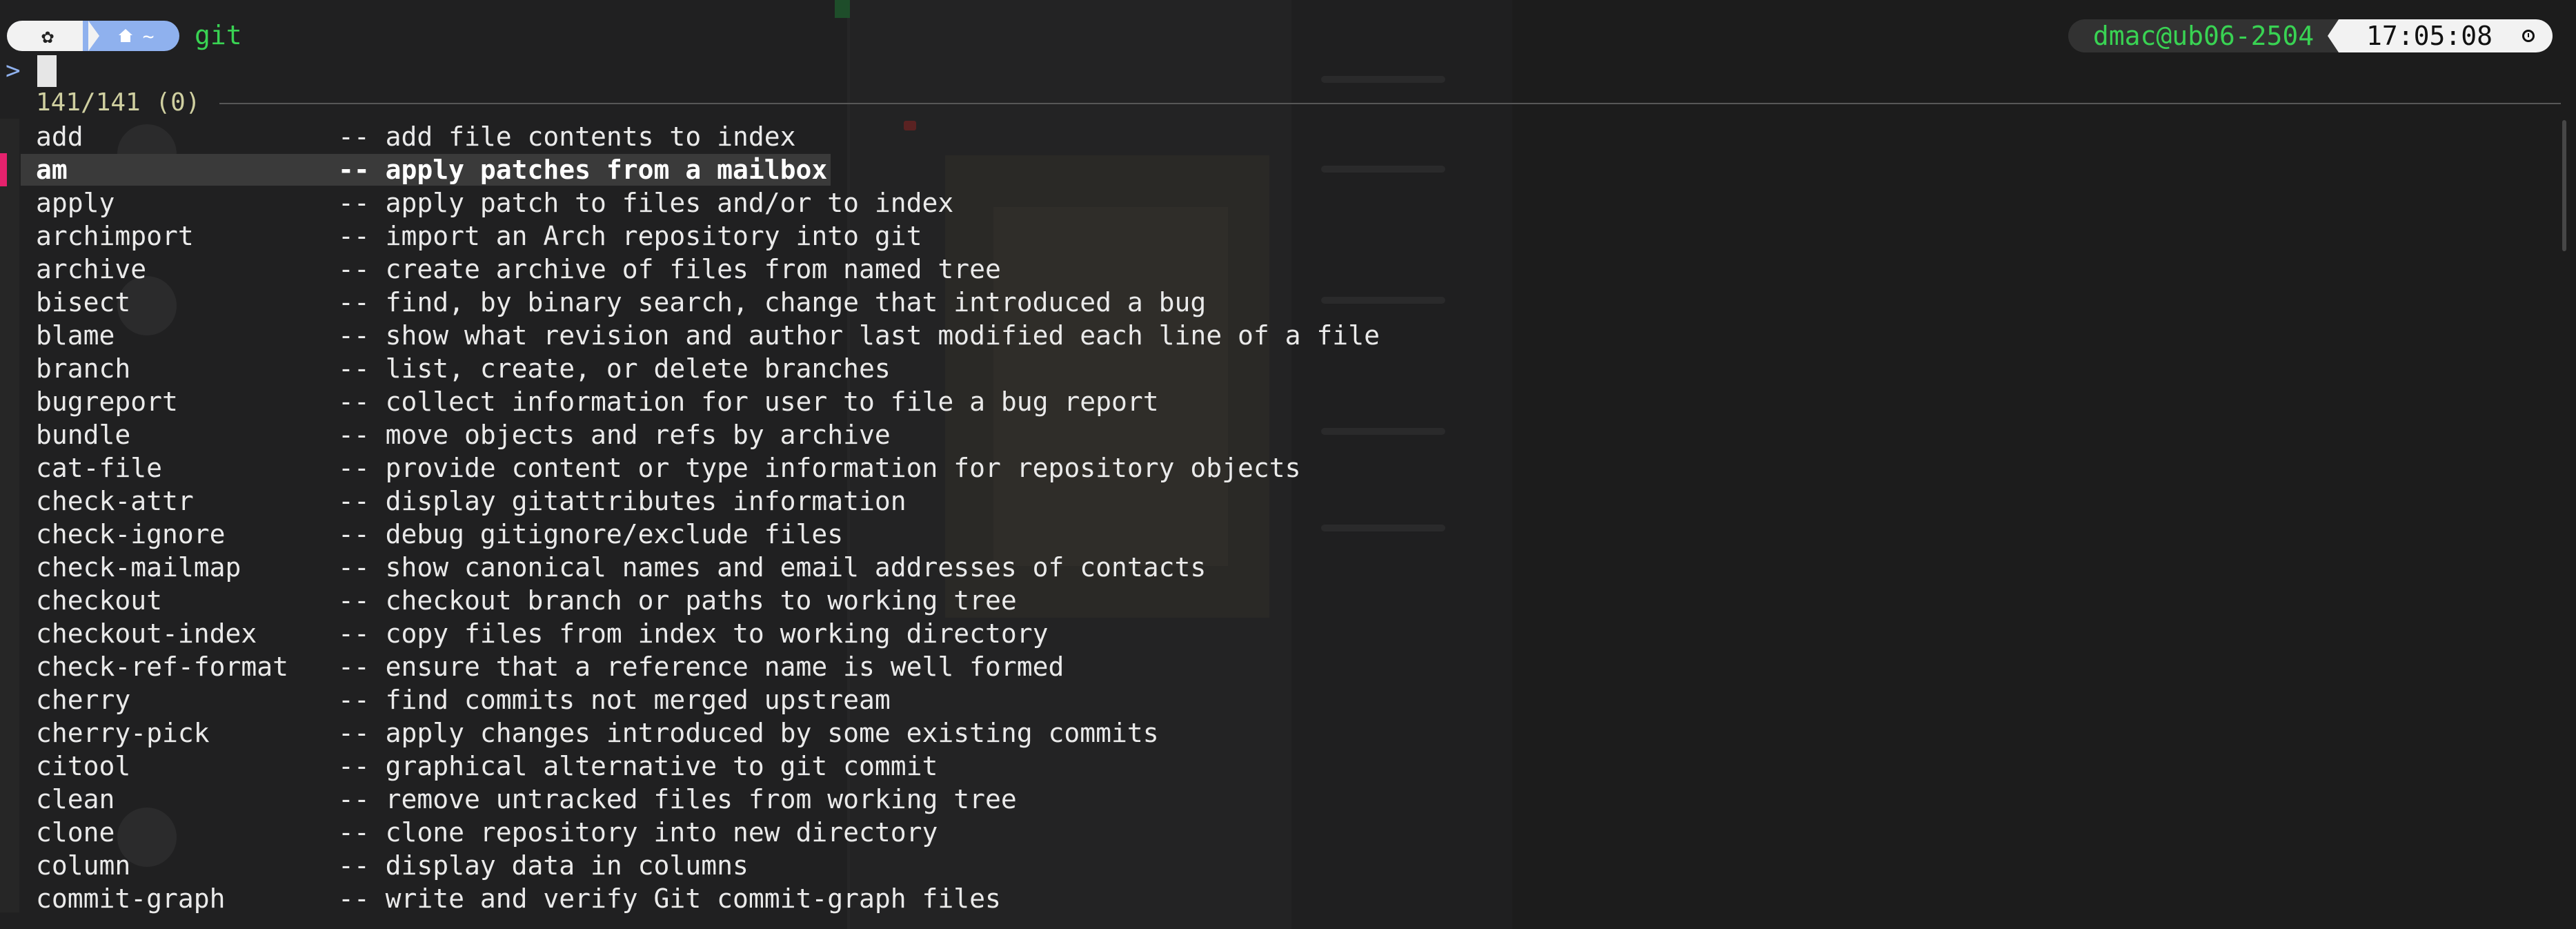 Image resolution: width=2576 pixels, height=929 pixels. Describe the element at coordinates (59, 136) in the screenshot. I see `completion-name: add` at that location.